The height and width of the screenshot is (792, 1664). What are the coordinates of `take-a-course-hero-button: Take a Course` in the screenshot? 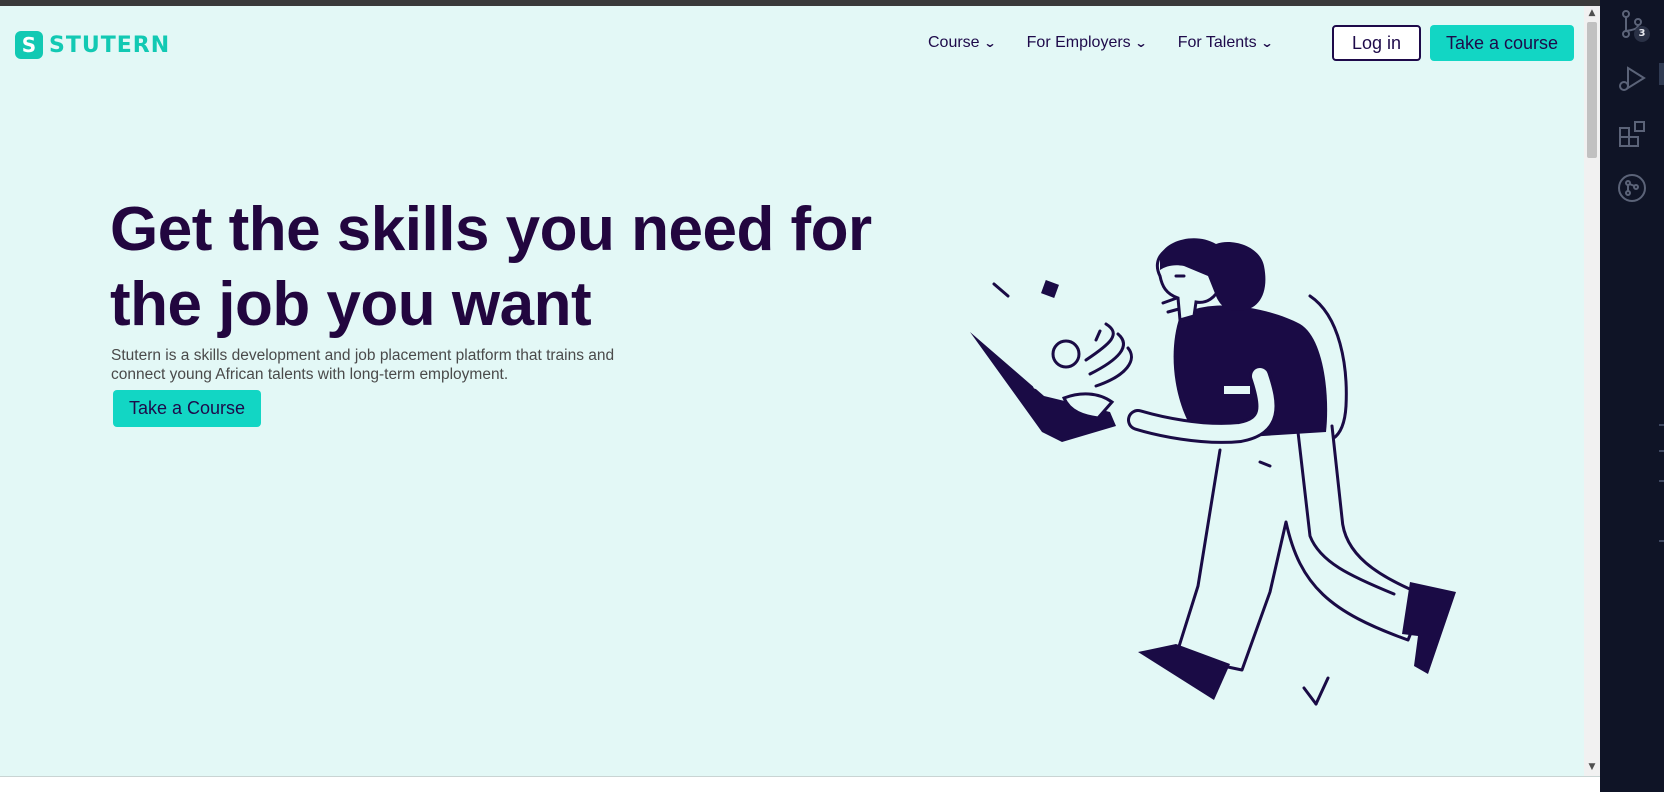 It's located at (187, 408).